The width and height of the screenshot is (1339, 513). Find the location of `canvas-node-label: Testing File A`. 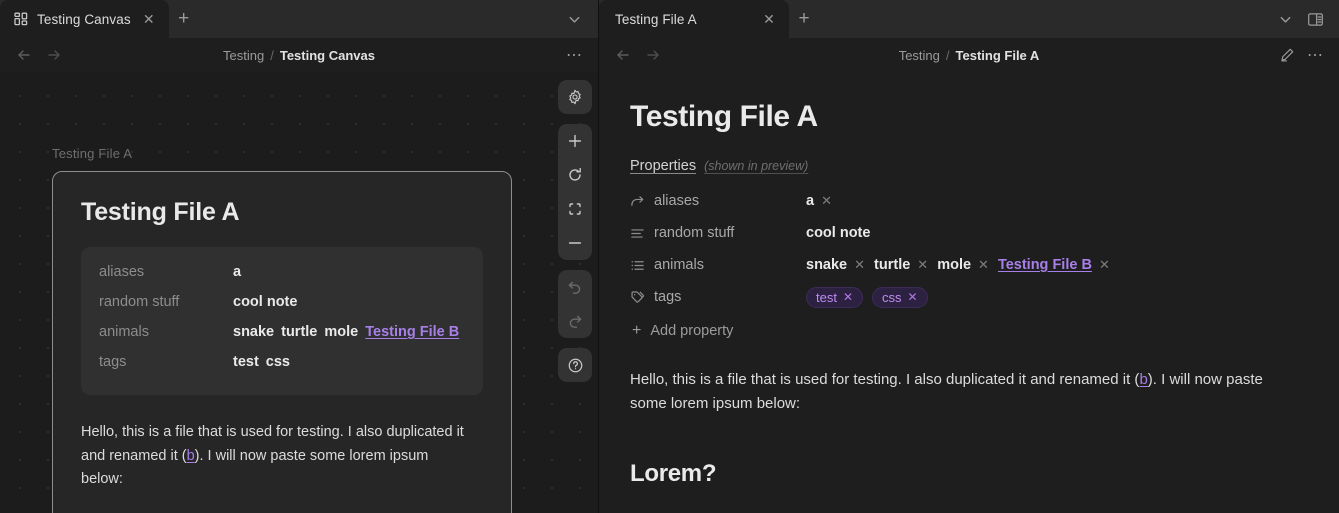

canvas-node-label: Testing File A is located at coordinates (92, 153).